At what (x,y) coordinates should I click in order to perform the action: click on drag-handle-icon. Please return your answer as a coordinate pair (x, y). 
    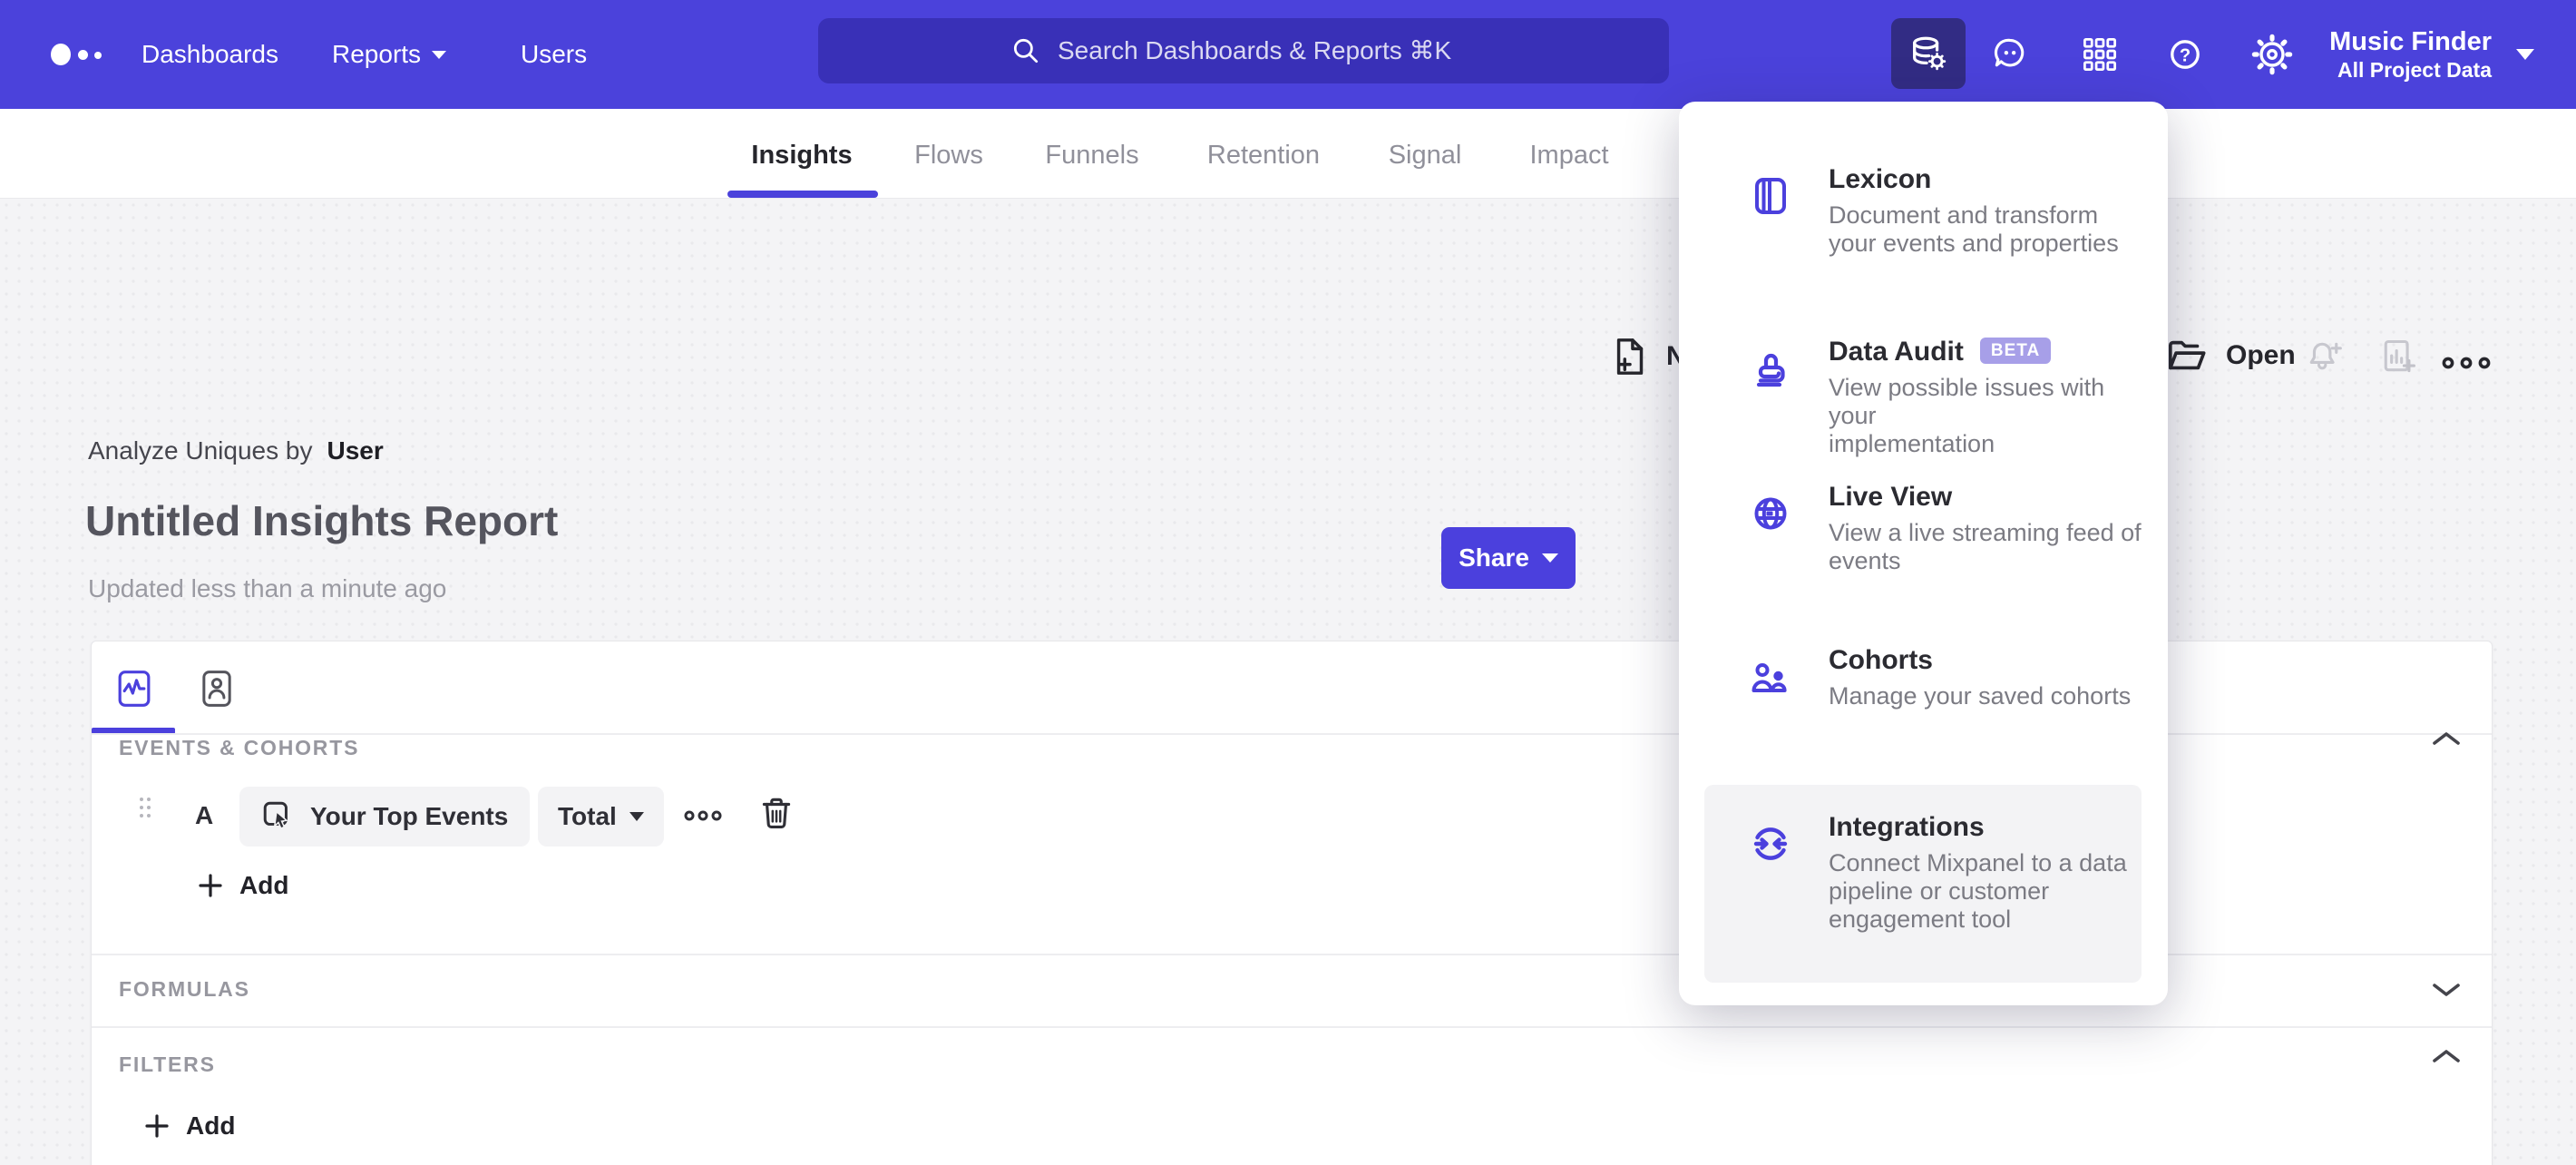
    Looking at the image, I should click on (145, 807).